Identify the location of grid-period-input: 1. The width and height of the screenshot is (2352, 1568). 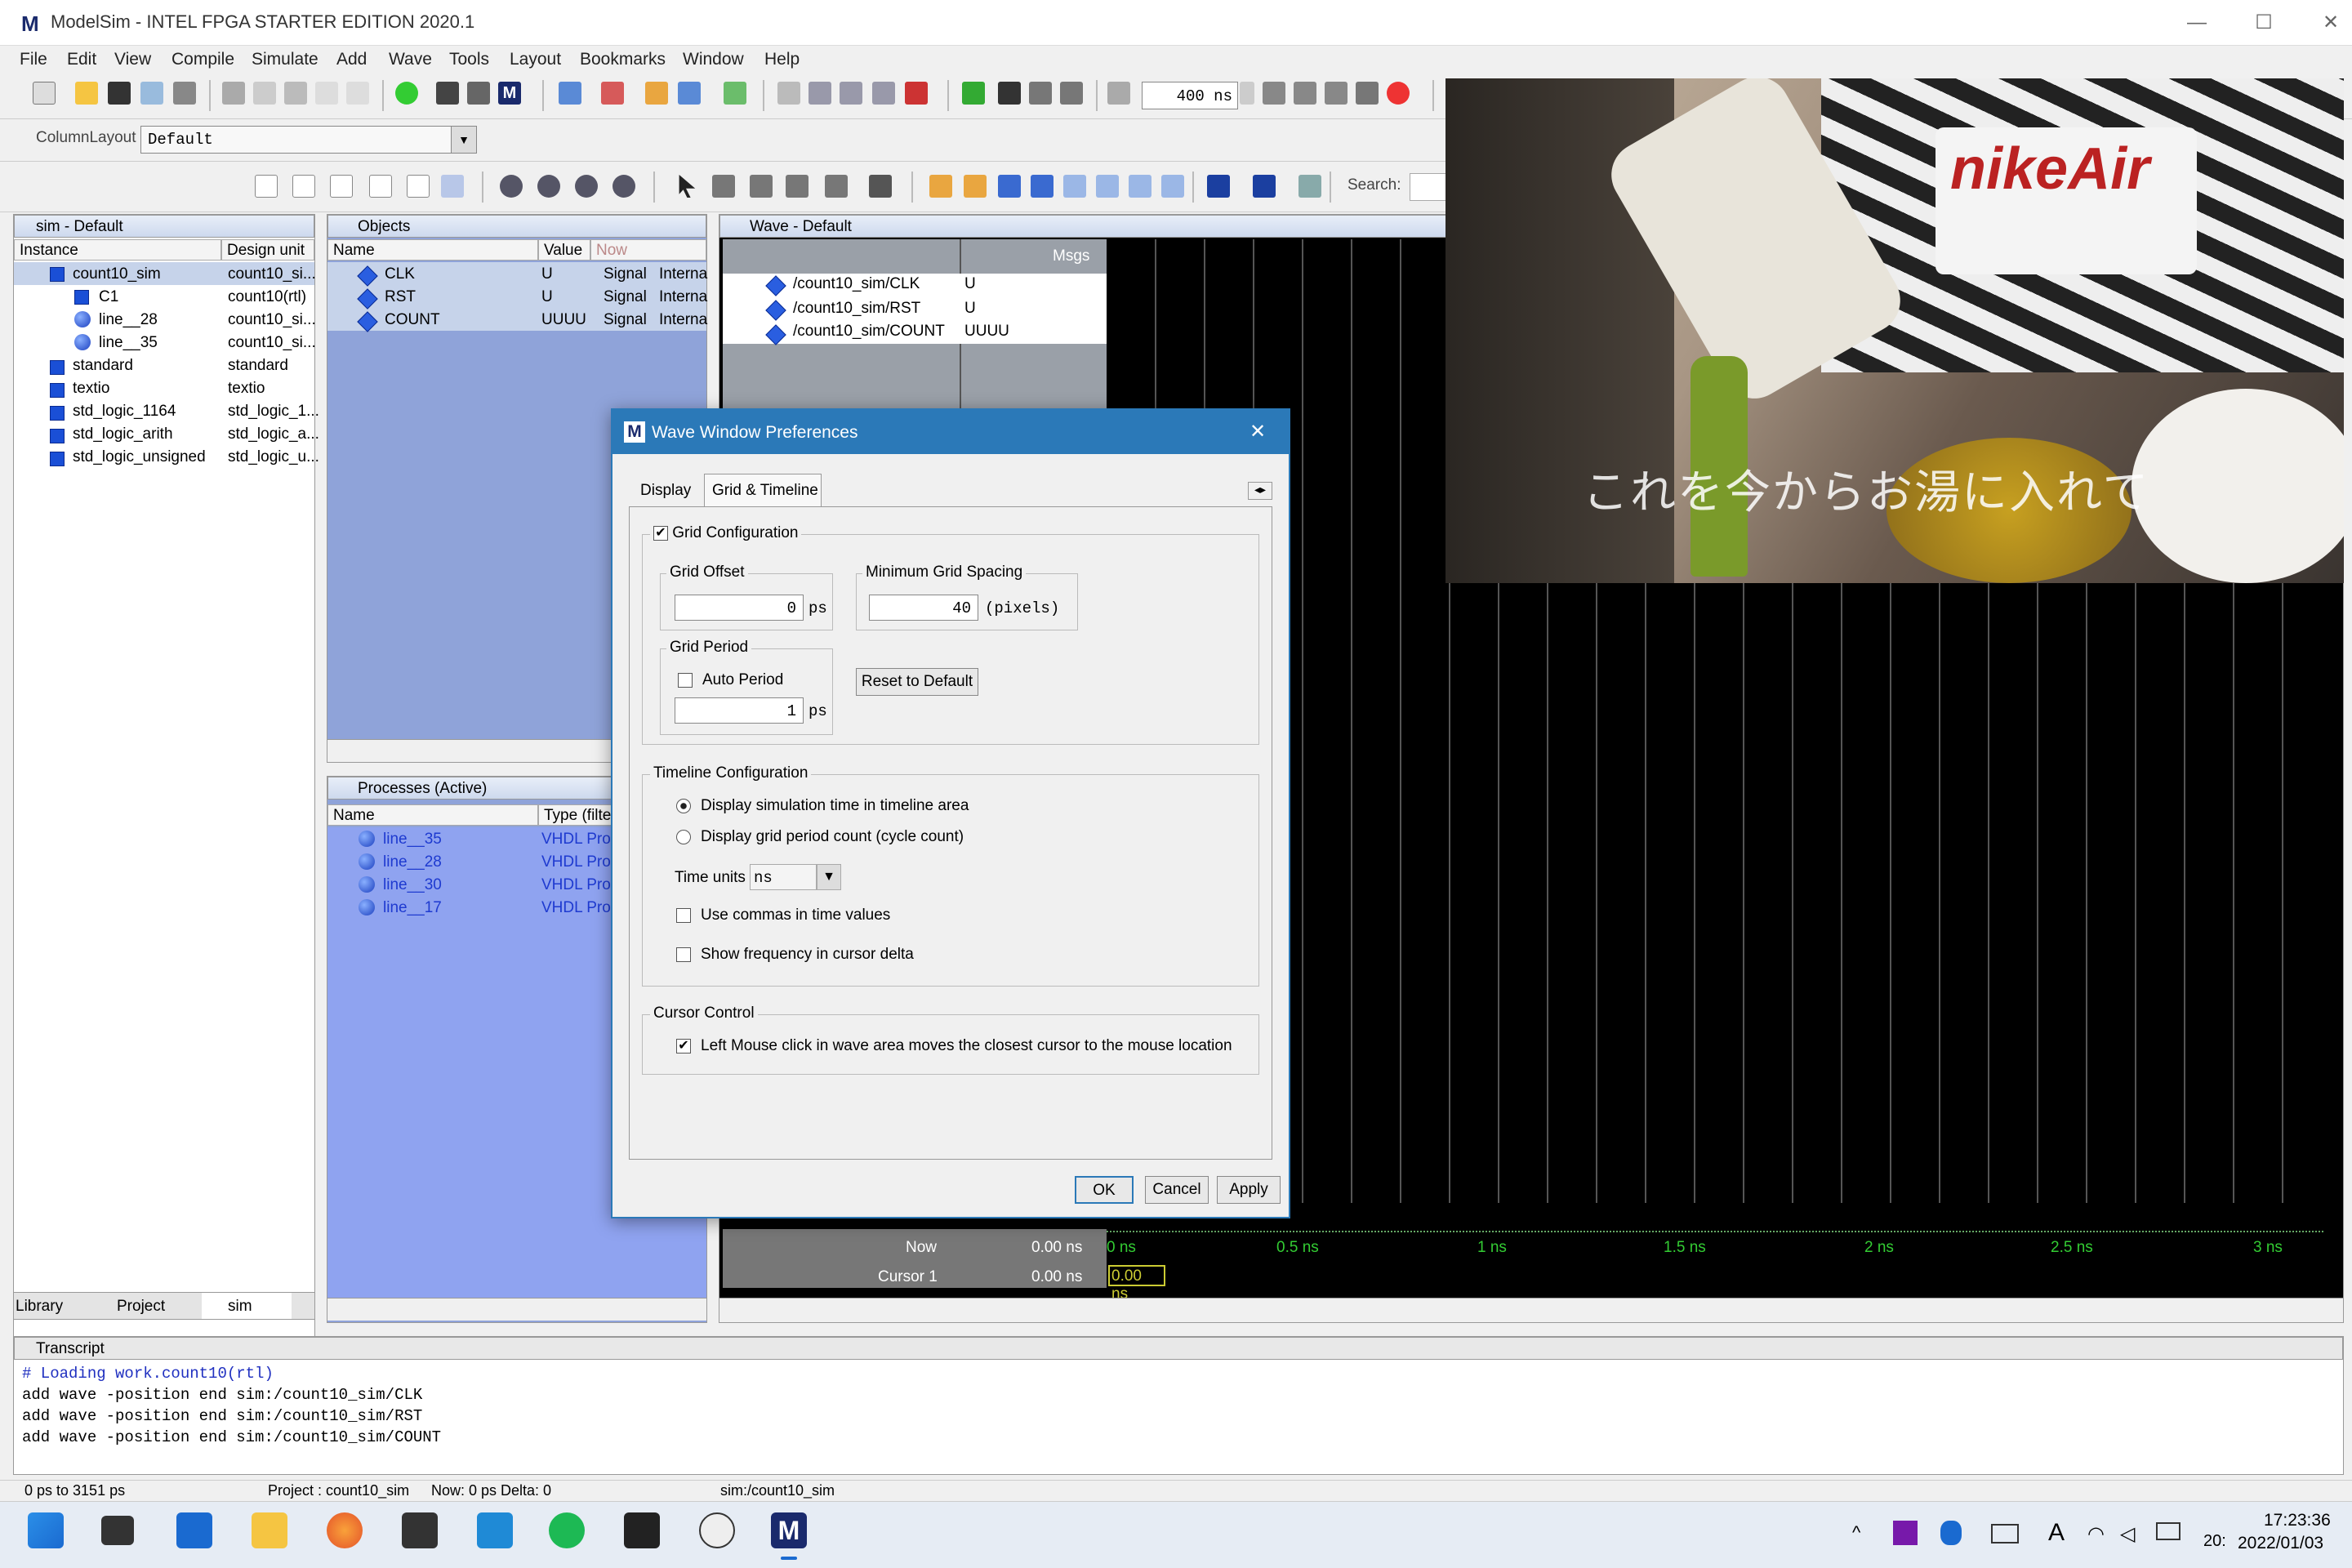
(739, 710).